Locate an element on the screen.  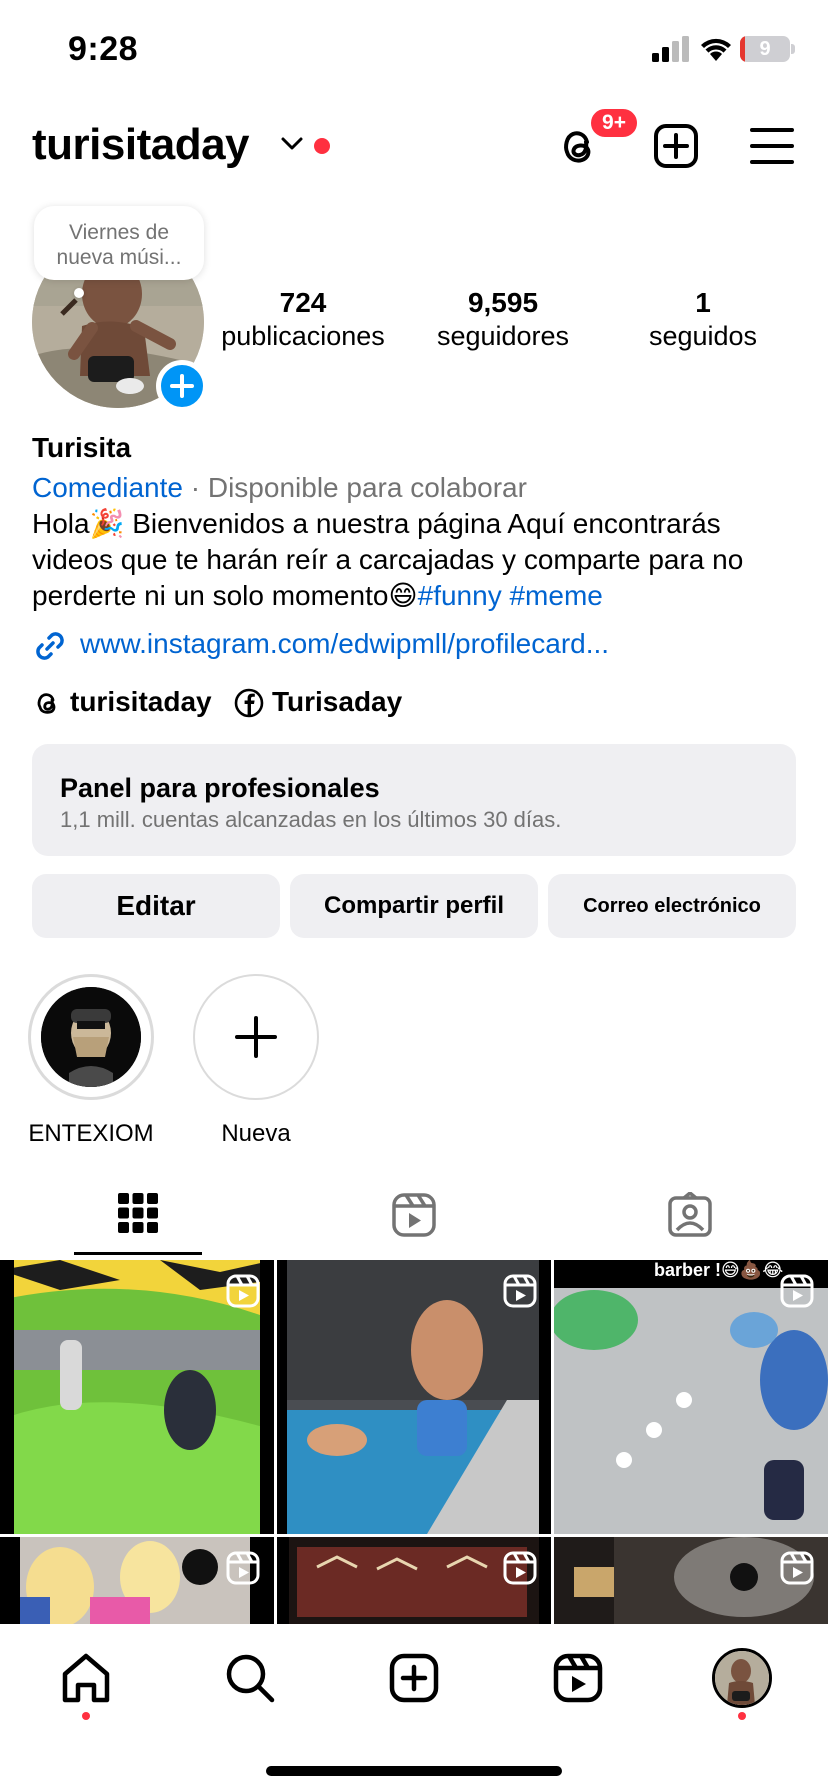
tab-posts-grid is located at coordinates (138, 1217).